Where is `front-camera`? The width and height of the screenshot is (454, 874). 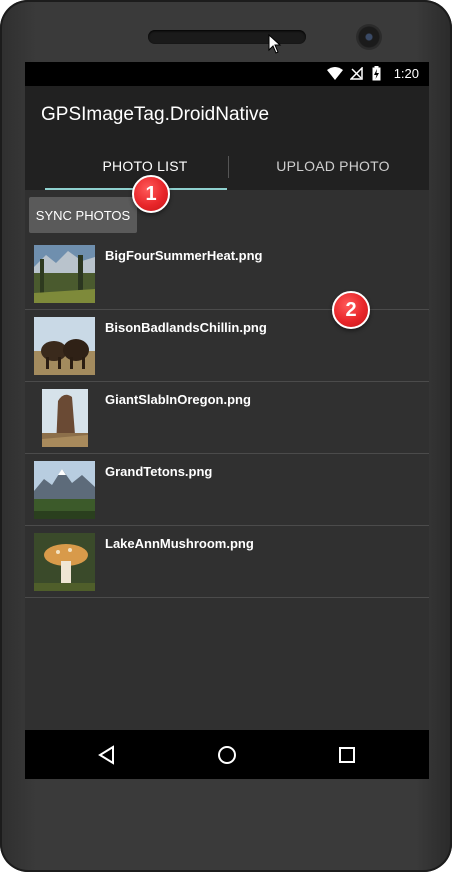 front-camera is located at coordinates (369, 37).